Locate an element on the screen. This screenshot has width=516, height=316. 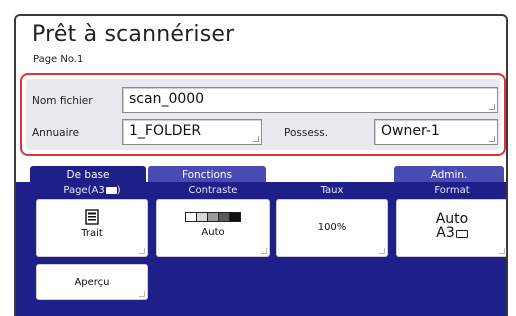
format-button: Auto A3 is located at coordinates (451, 228).